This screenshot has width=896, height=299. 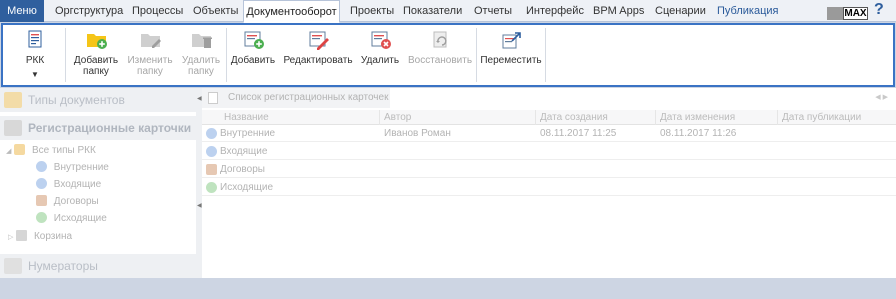 What do you see at coordinates (89, 11) in the screenshot?
I see `menu-orgstructure: Оргструктура` at bounding box center [89, 11].